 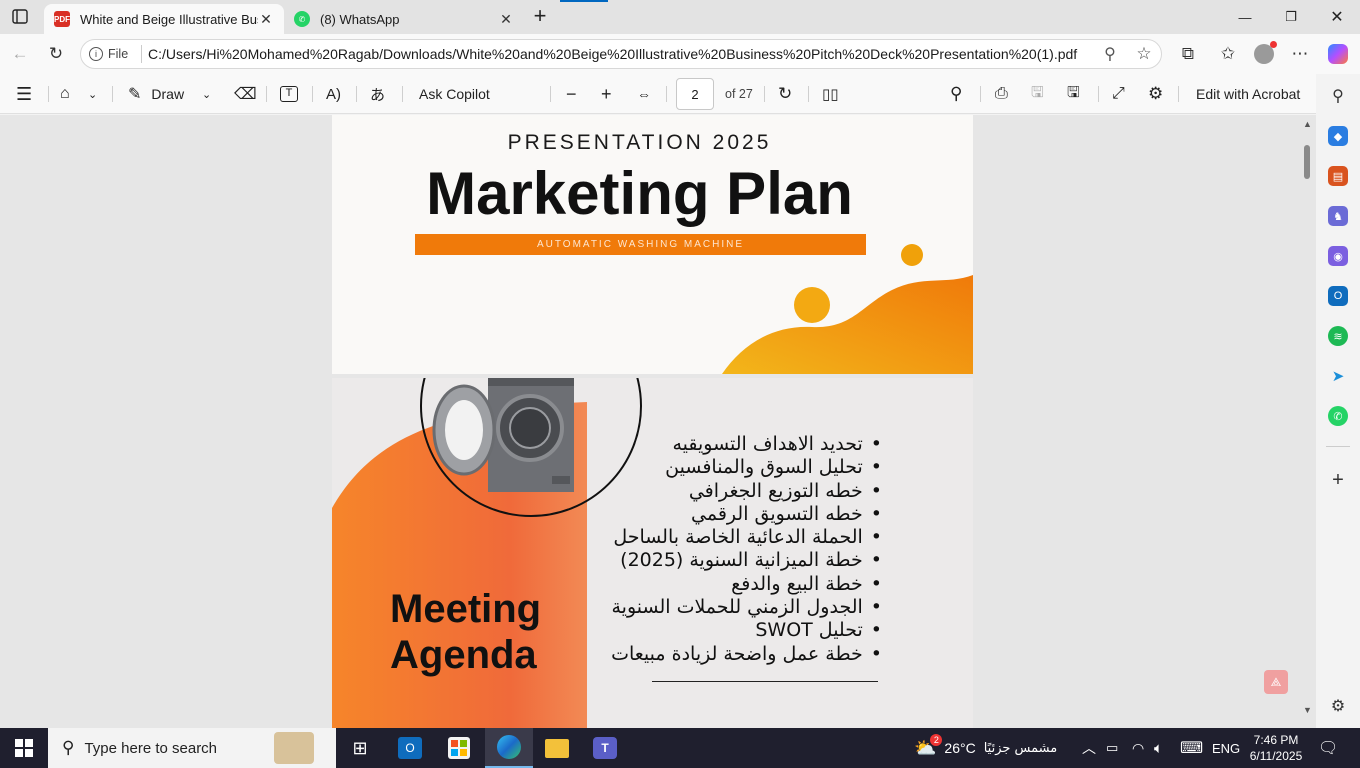 What do you see at coordinates (404, 19) in the screenshot?
I see `tab-whatsapp: ✆ (8) WhatsApp ✕` at bounding box center [404, 19].